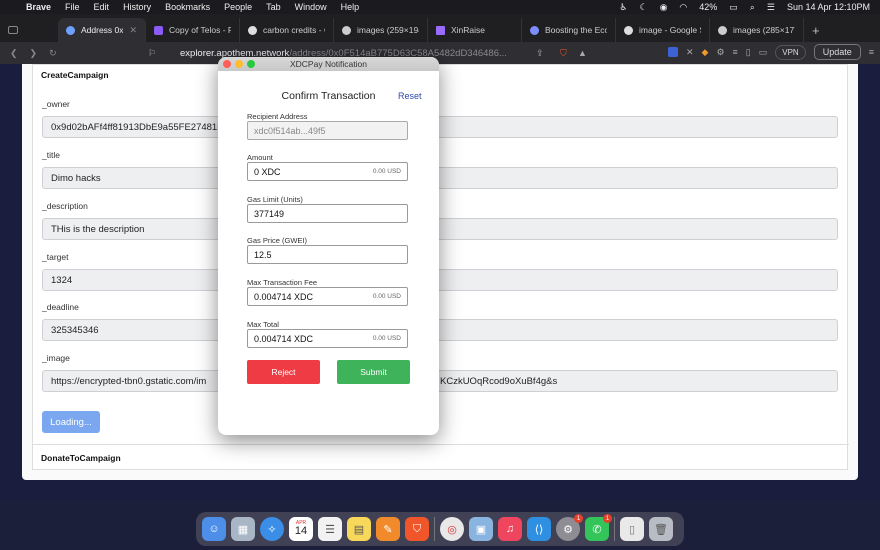 The height and width of the screenshot is (550, 880). Describe the element at coordinates (283, 372) in the screenshot. I see `reject-button: Reject` at that location.